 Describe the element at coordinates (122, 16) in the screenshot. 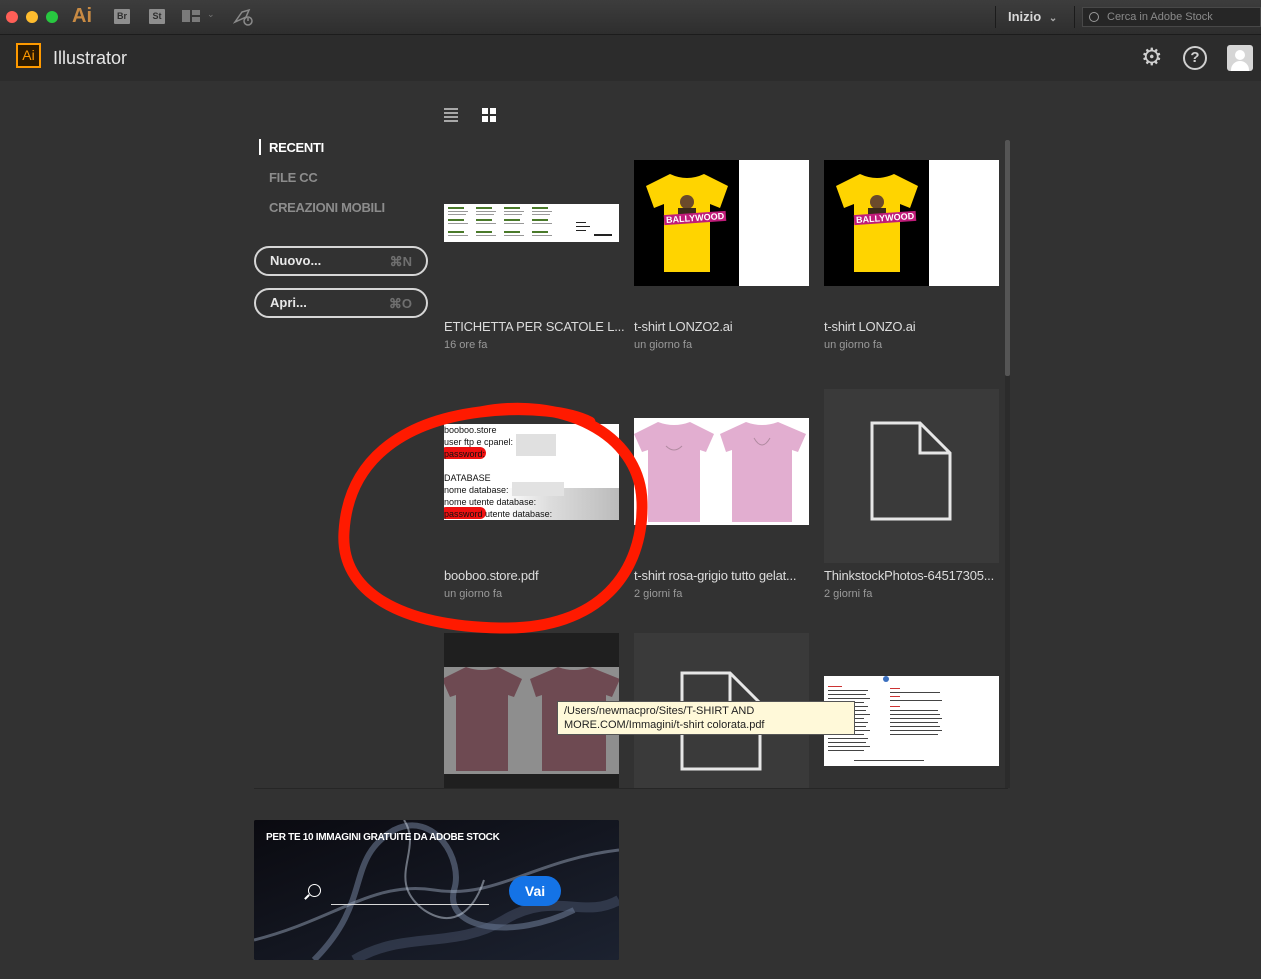

I see `bridge-icon: Br` at that location.